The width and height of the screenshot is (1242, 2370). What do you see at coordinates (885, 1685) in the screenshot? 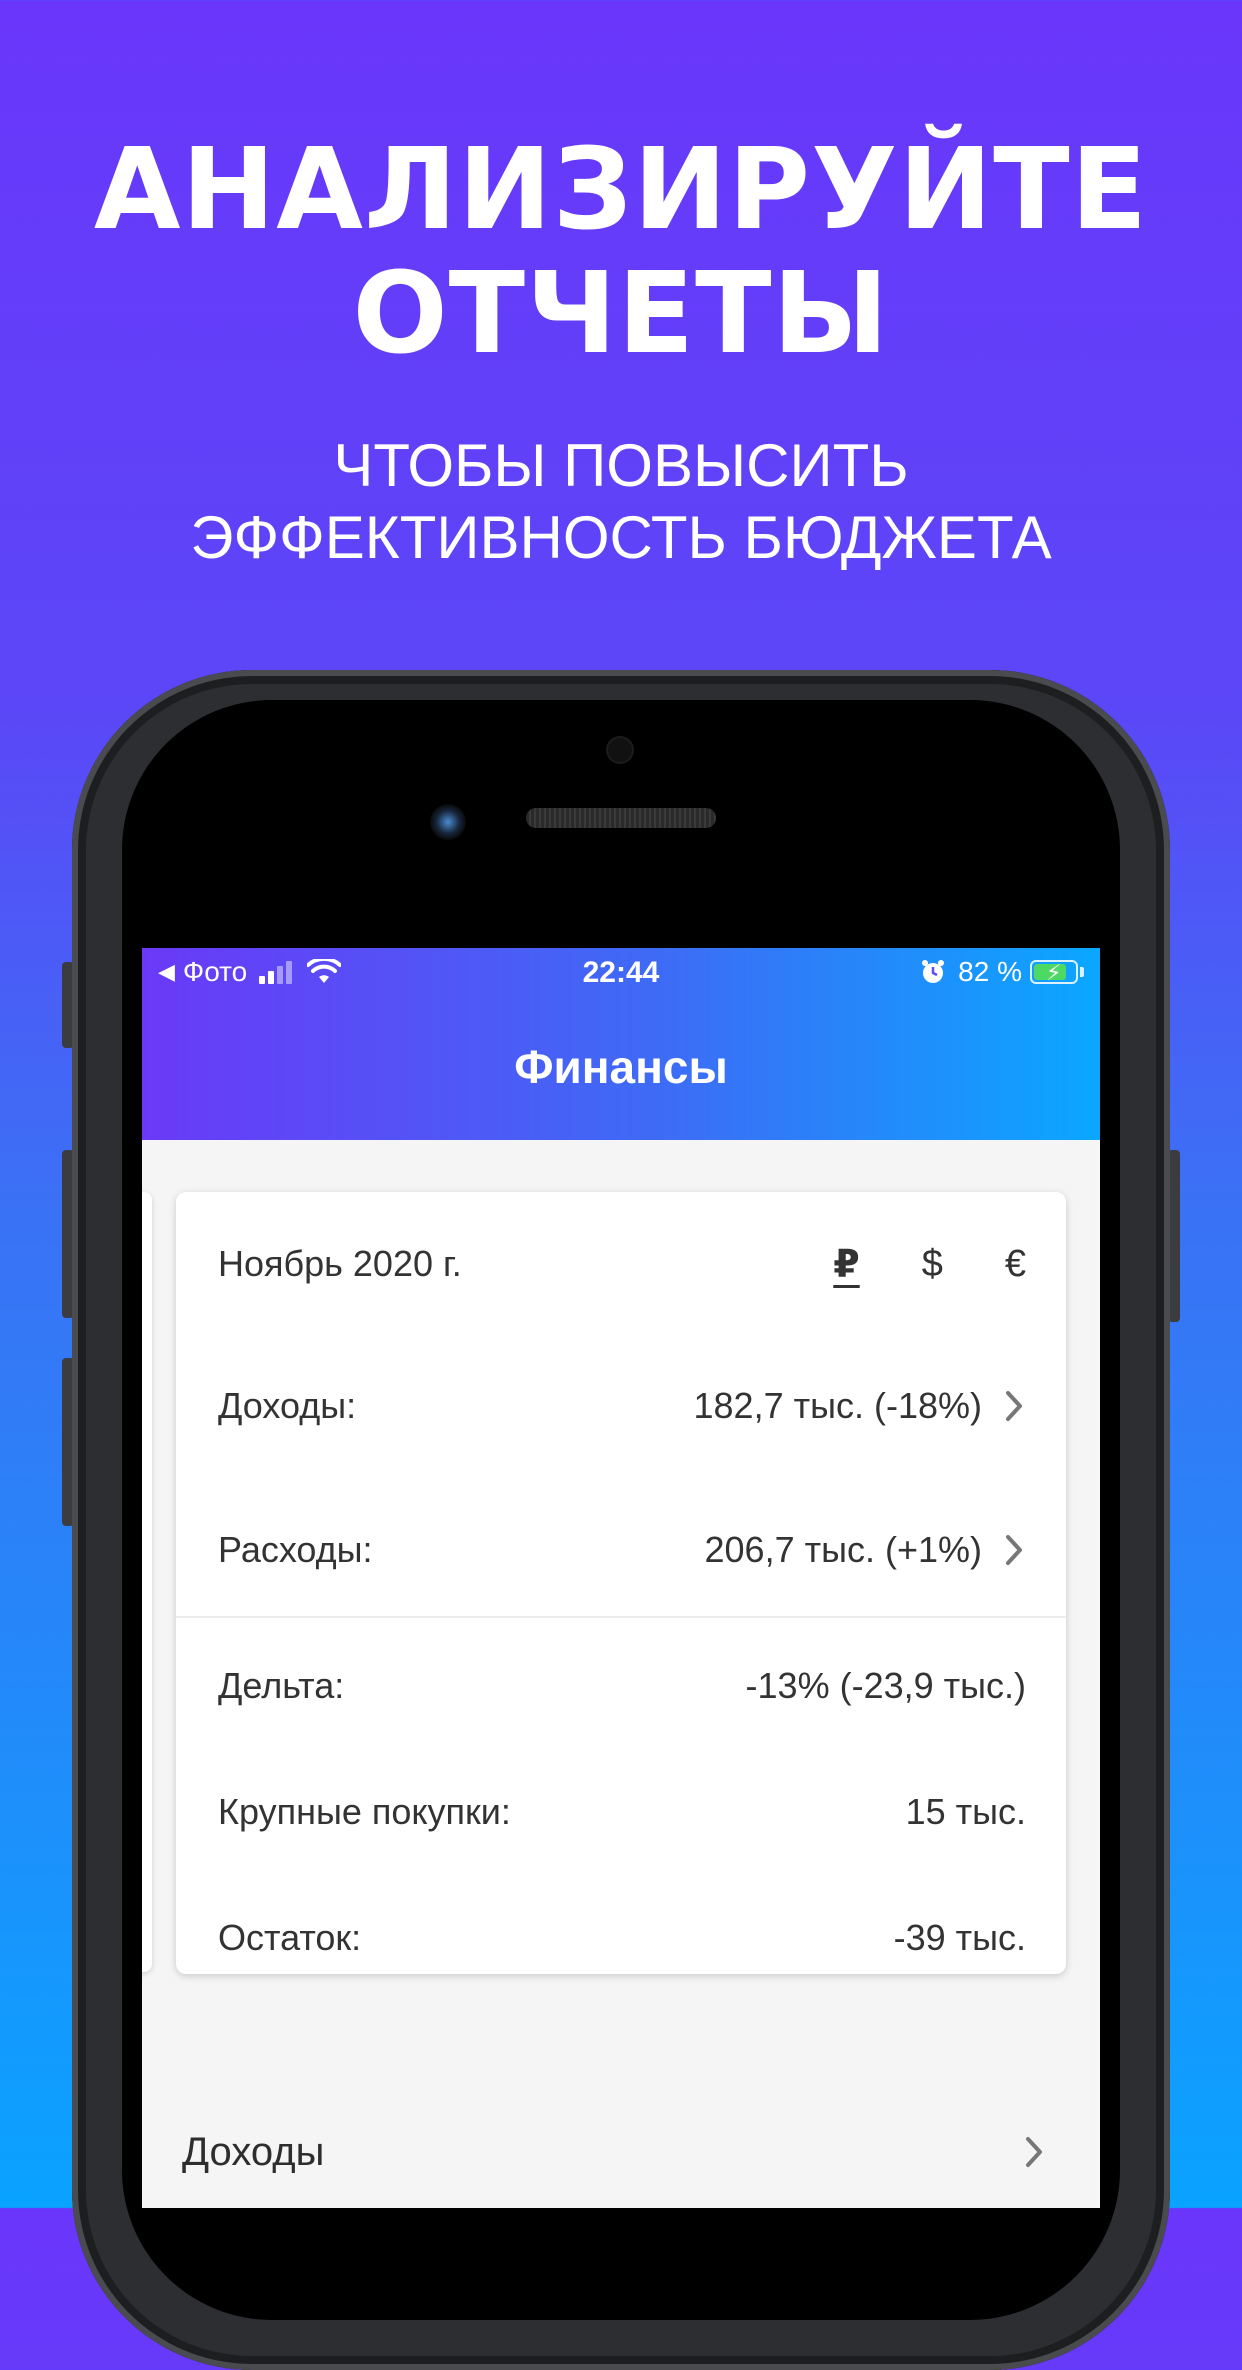
I see `delta-value: -13% (-23,9 тыс.)` at bounding box center [885, 1685].